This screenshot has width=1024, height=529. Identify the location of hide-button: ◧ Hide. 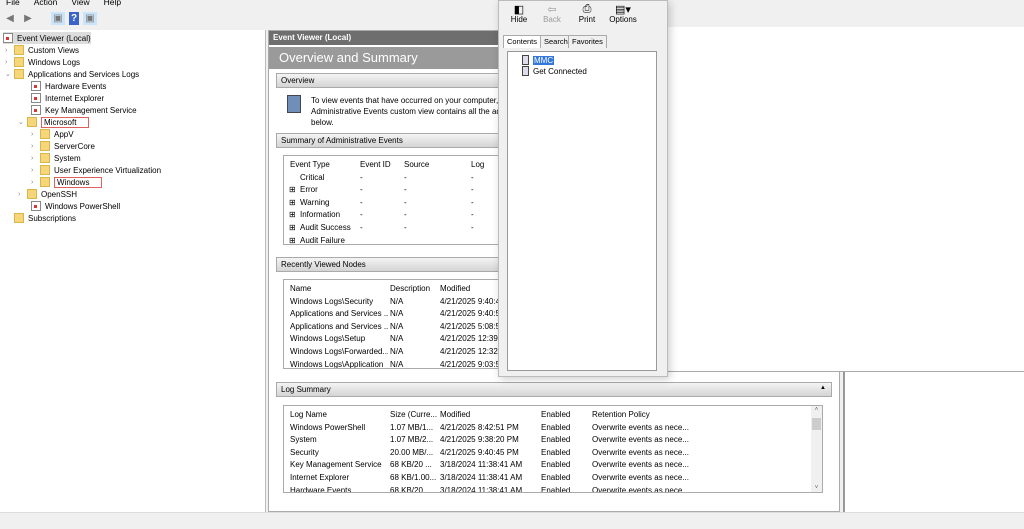
(519, 13).